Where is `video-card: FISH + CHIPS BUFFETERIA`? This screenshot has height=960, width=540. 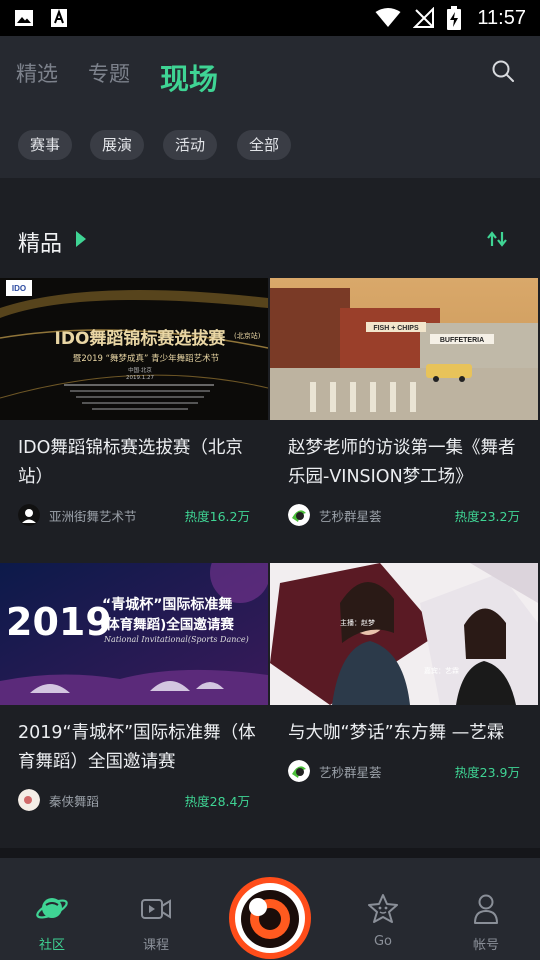 video-card: FISH + CHIPS BUFFETERIA is located at coordinates (404, 349).